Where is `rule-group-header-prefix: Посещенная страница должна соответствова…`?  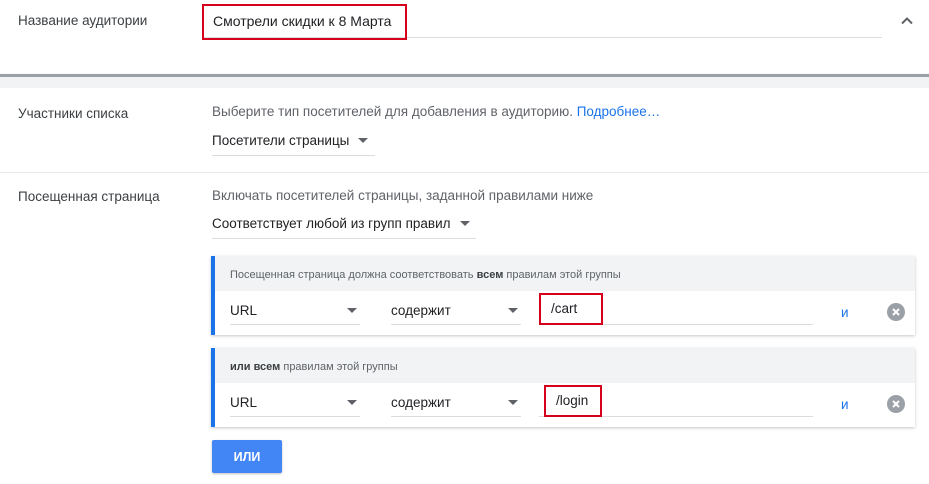 rule-group-header-prefix: Посещенная страница должна соответствова… is located at coordinates (352, 275).